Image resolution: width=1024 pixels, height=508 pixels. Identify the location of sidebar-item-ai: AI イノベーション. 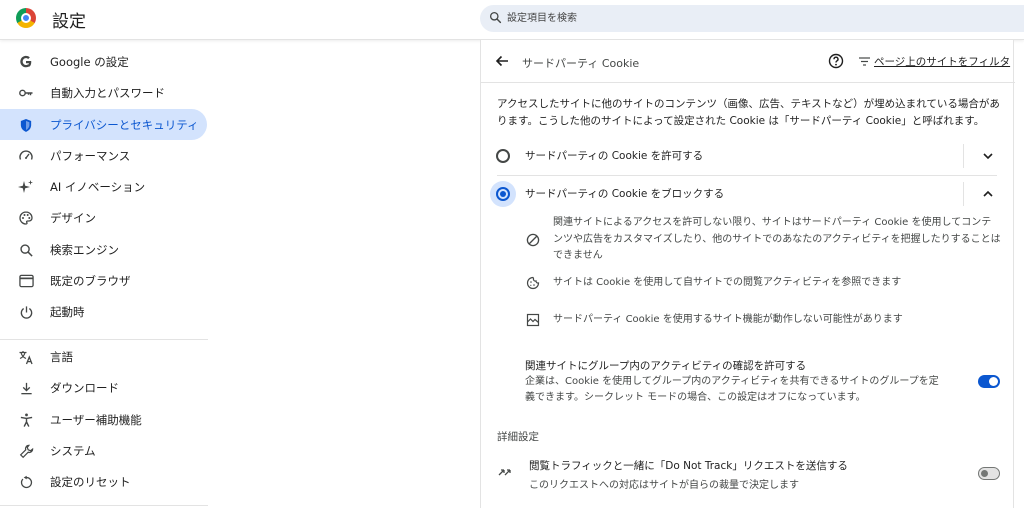
(103, 186).